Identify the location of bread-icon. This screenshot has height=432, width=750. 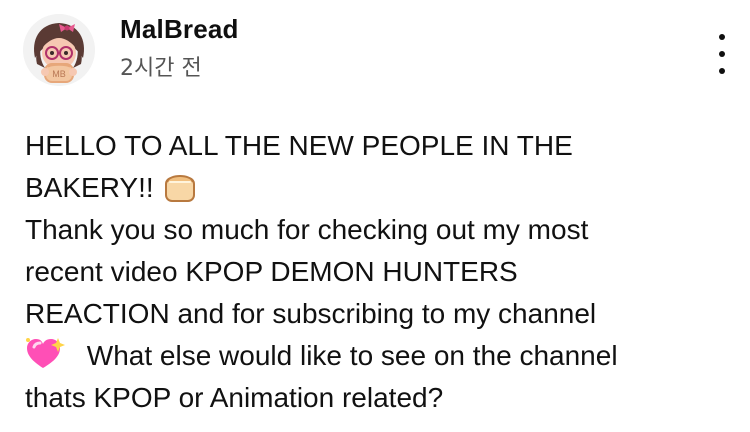
(180, 188).